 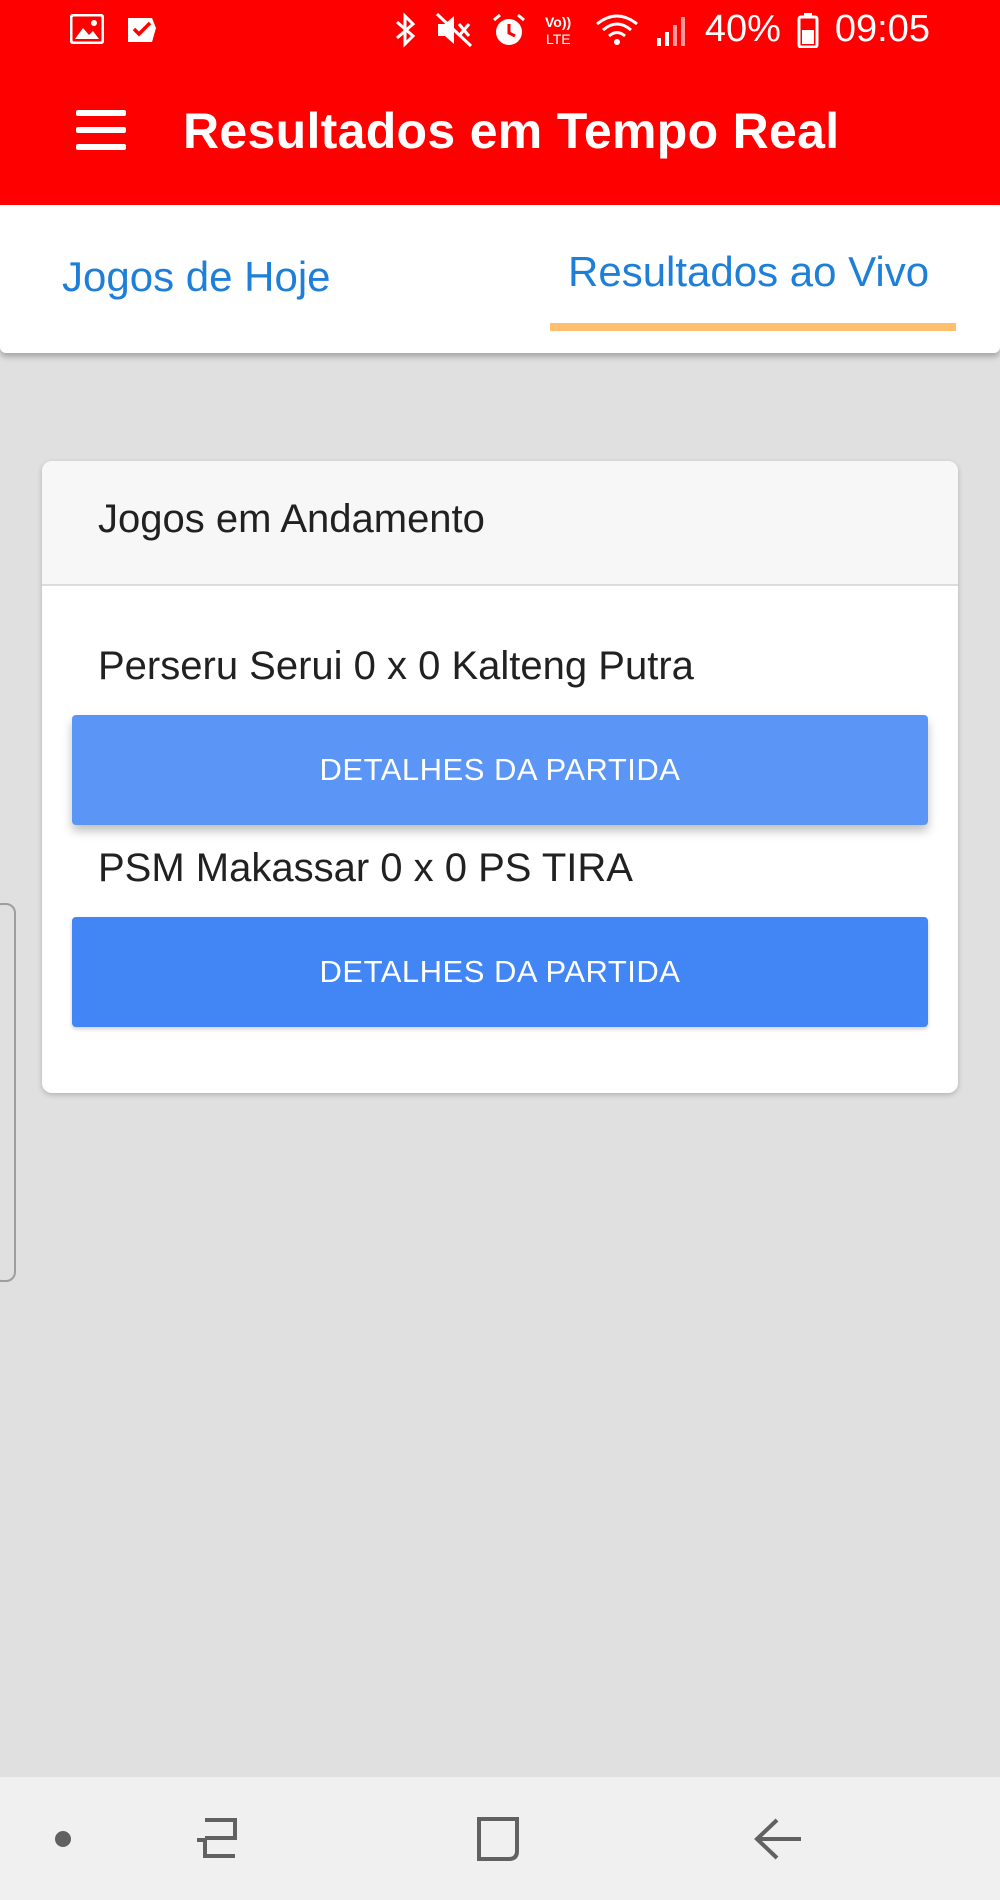 What do you see at coordinates (291, 519) in the screenshot?
I see `card-title: Jogos em Andamento` at bounding box center [291, 519].